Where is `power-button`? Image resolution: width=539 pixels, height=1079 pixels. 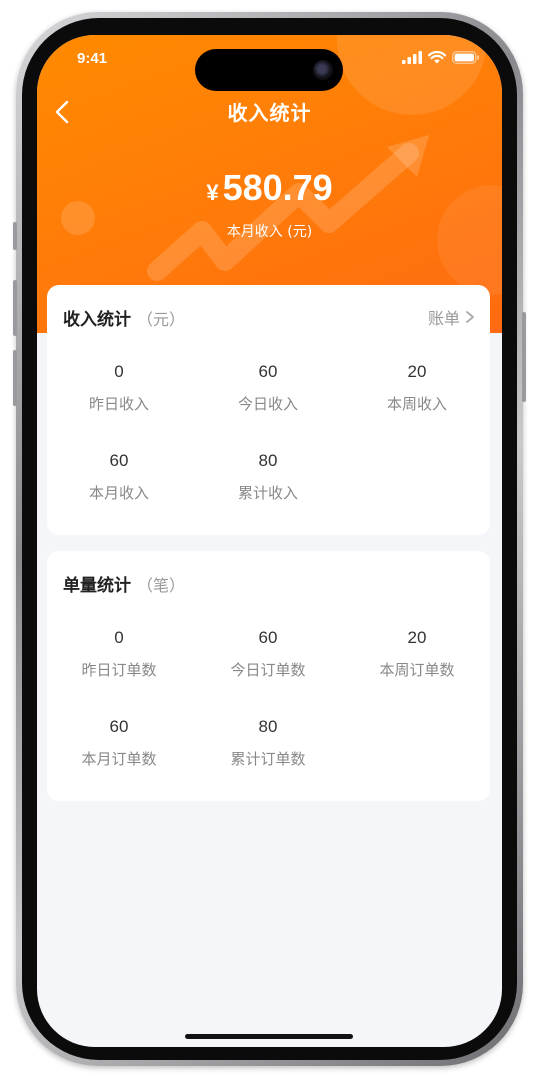
power-button is located at coordinates (524, 357).